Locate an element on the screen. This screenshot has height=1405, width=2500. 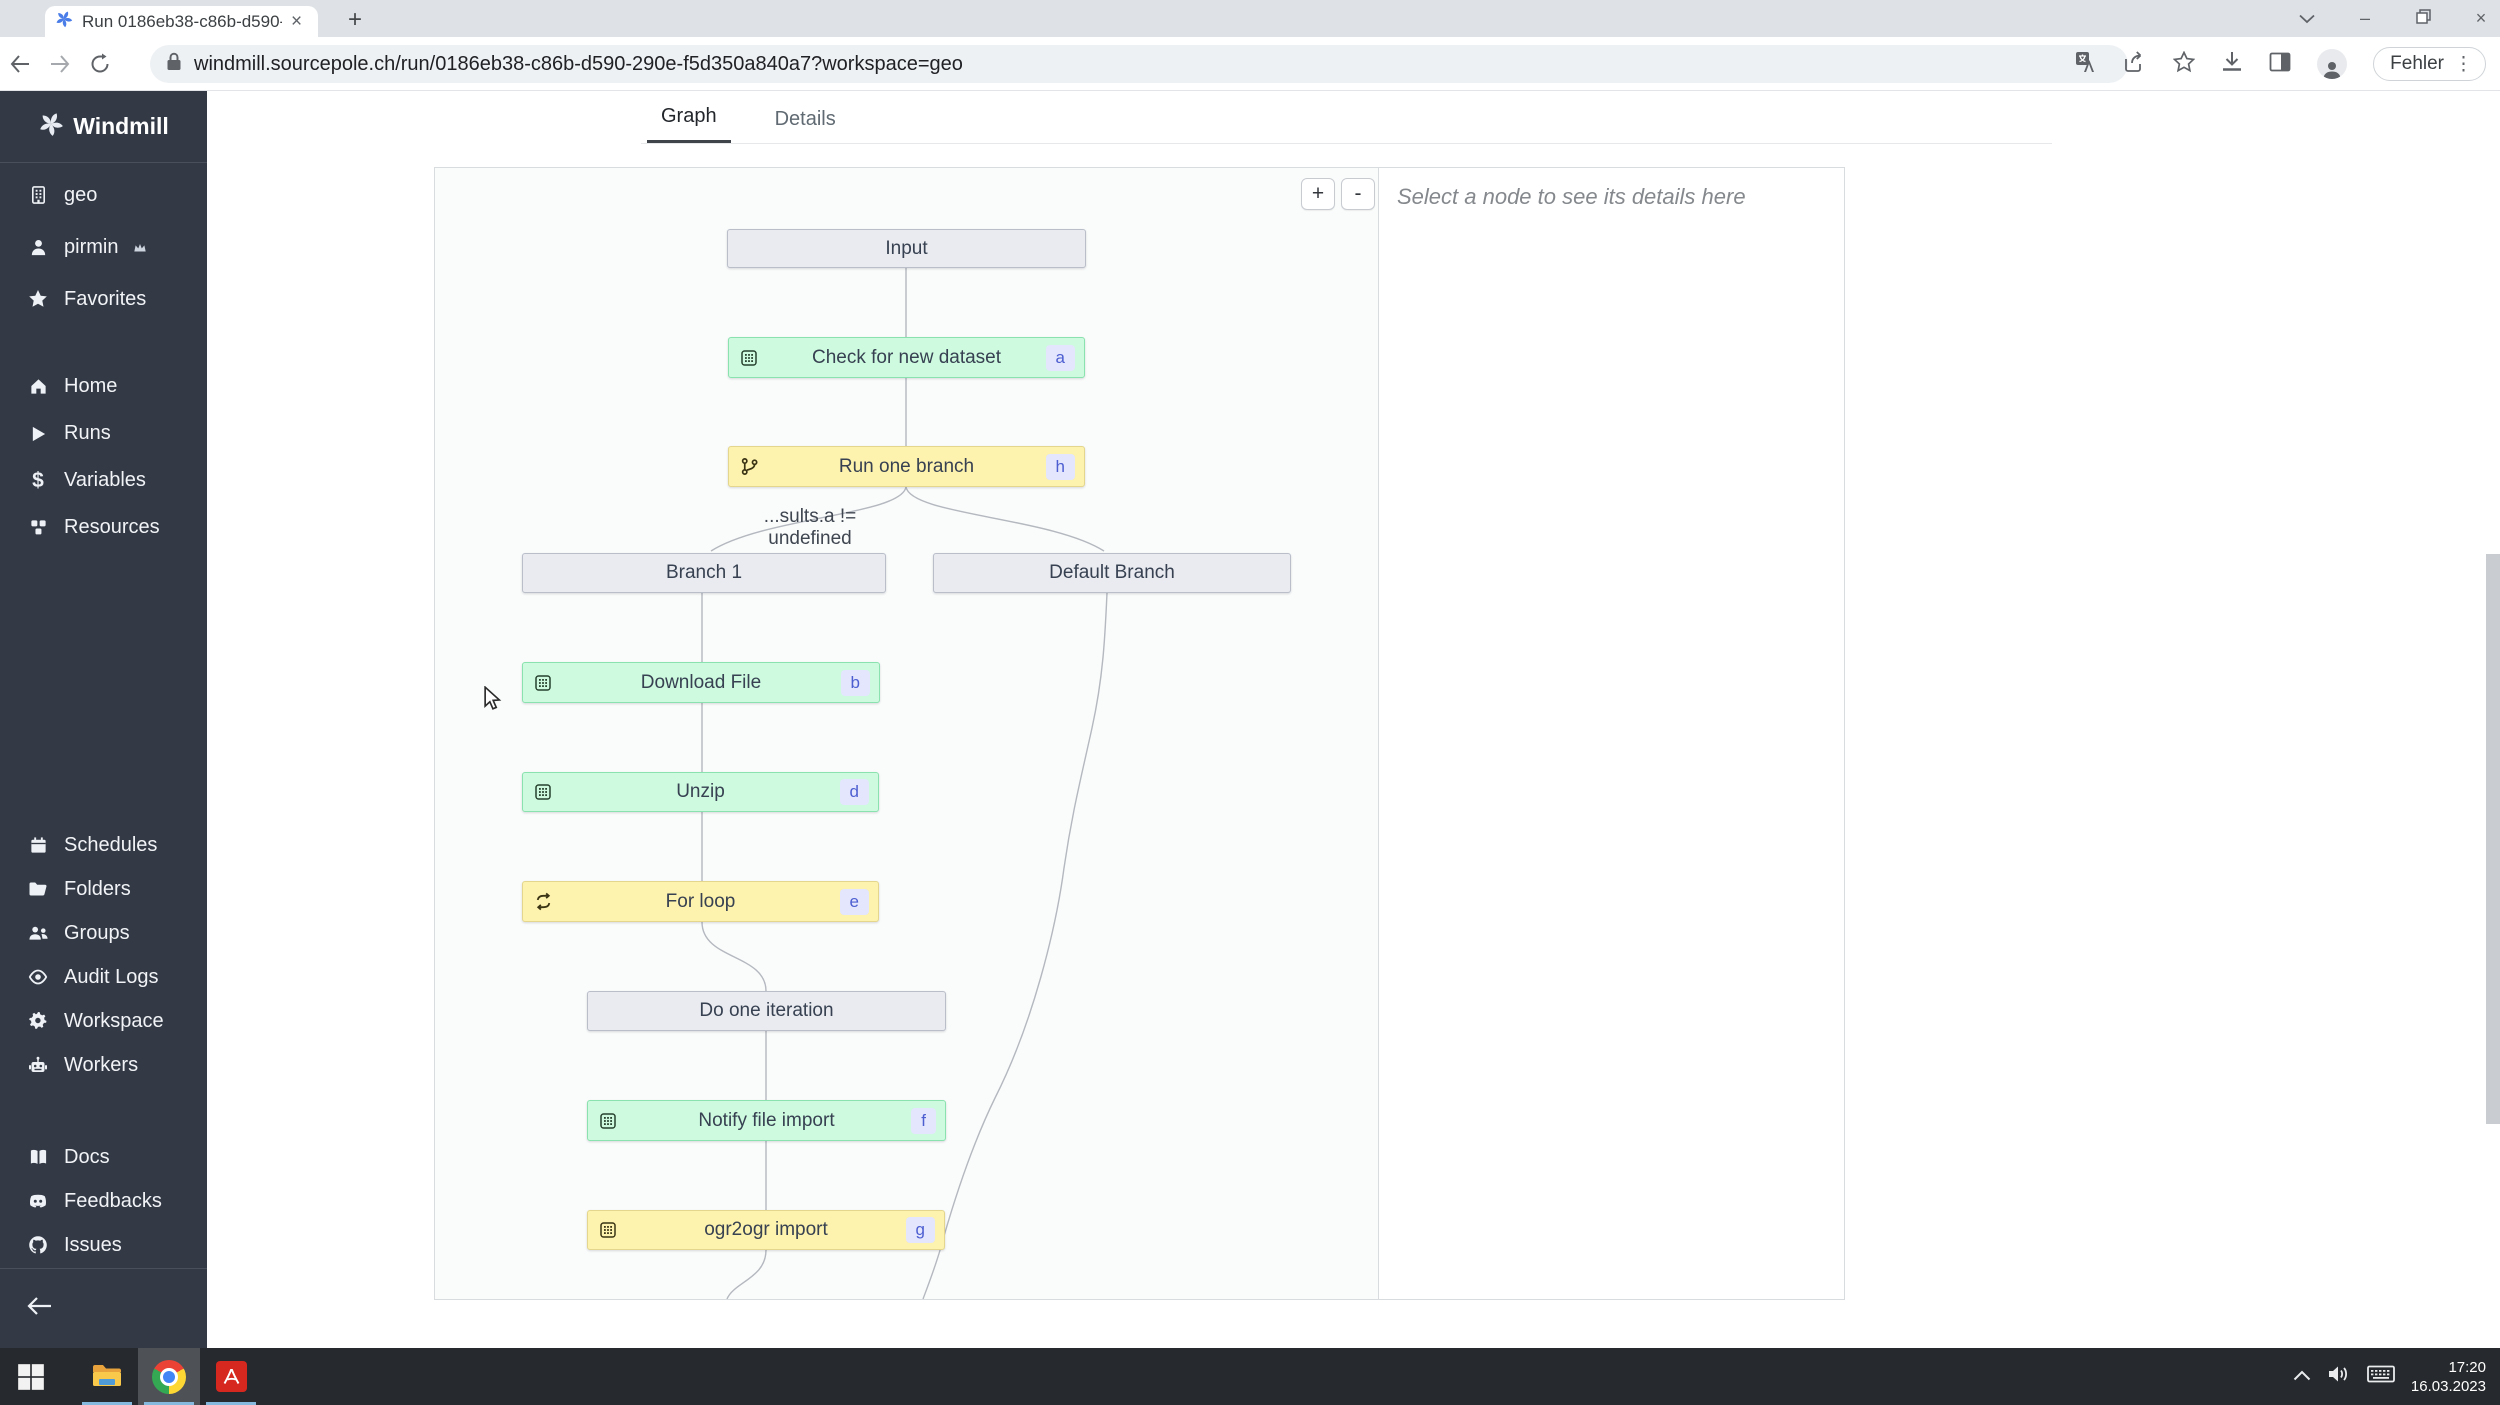
schedules-label: Schedules is located at coordinates (111, 844).